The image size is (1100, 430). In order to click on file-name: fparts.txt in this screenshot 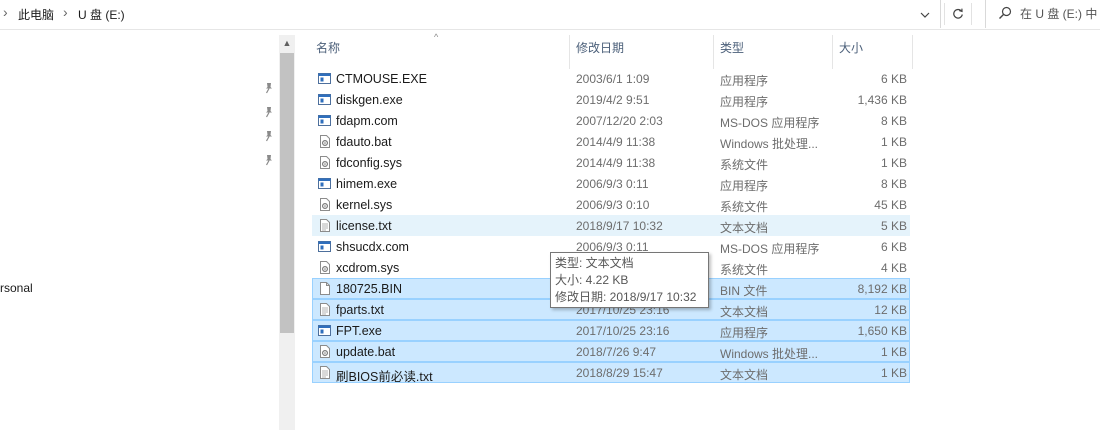, I will do `click(360, 310)`.